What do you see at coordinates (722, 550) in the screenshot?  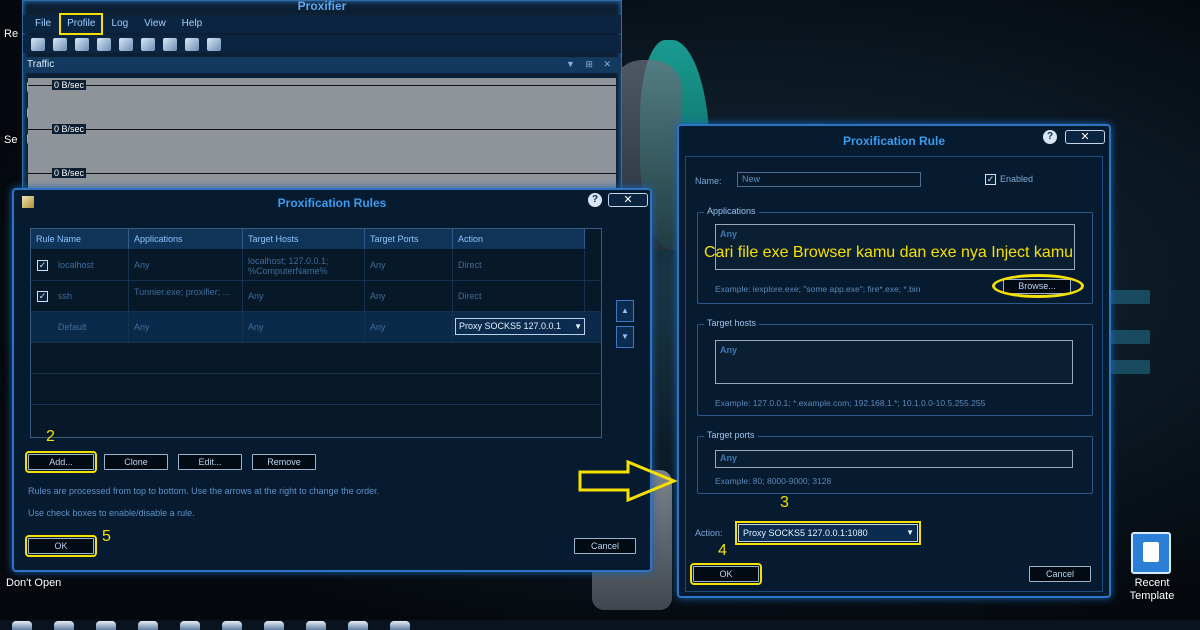 I see `step-4-marker: 4` at bounding box center [722, 550].